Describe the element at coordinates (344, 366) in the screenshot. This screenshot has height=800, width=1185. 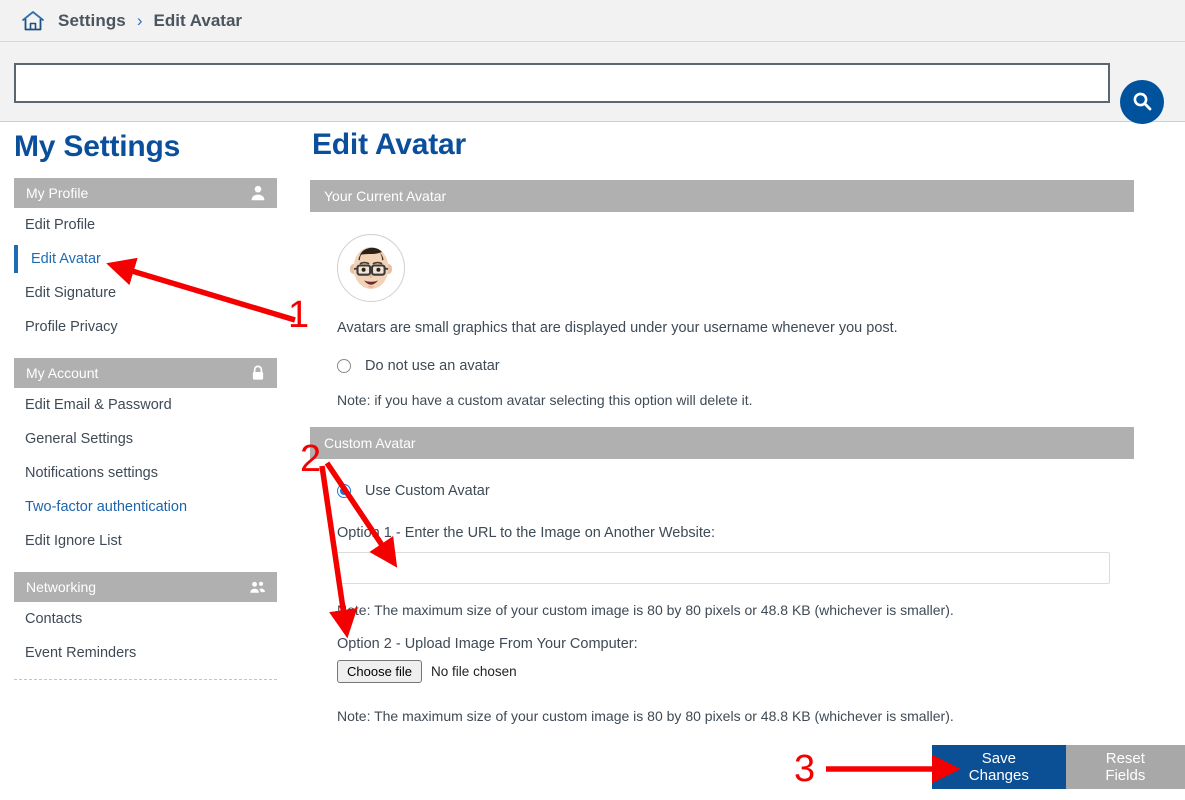
I see `no-avatar-radio` at that location.